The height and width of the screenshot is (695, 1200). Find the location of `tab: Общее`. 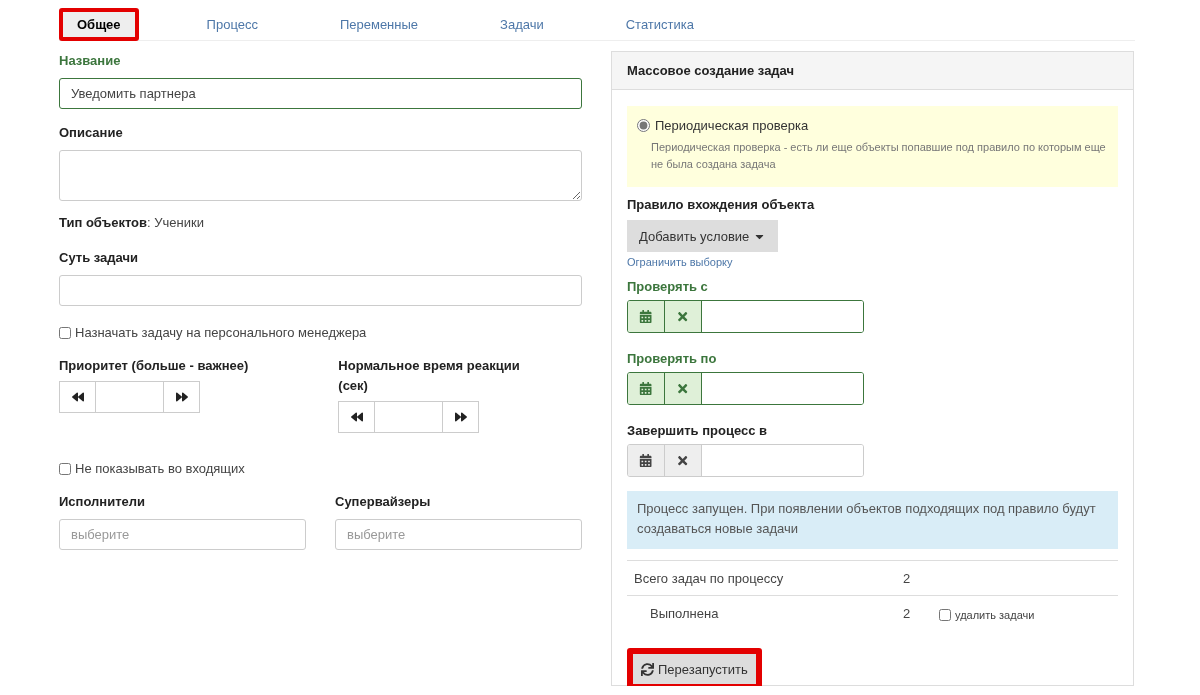

tab: Общее is located at coordinates (99, 24).